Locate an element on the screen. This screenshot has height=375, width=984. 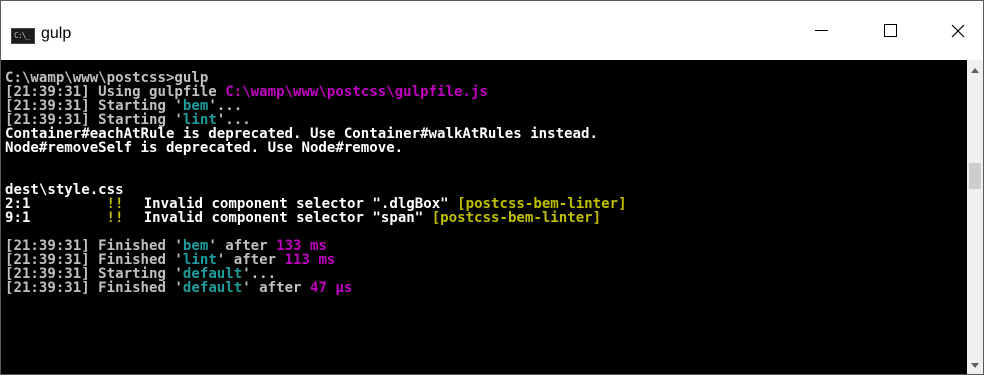
vertical-scrollbar is located at coordinates (975, 217).